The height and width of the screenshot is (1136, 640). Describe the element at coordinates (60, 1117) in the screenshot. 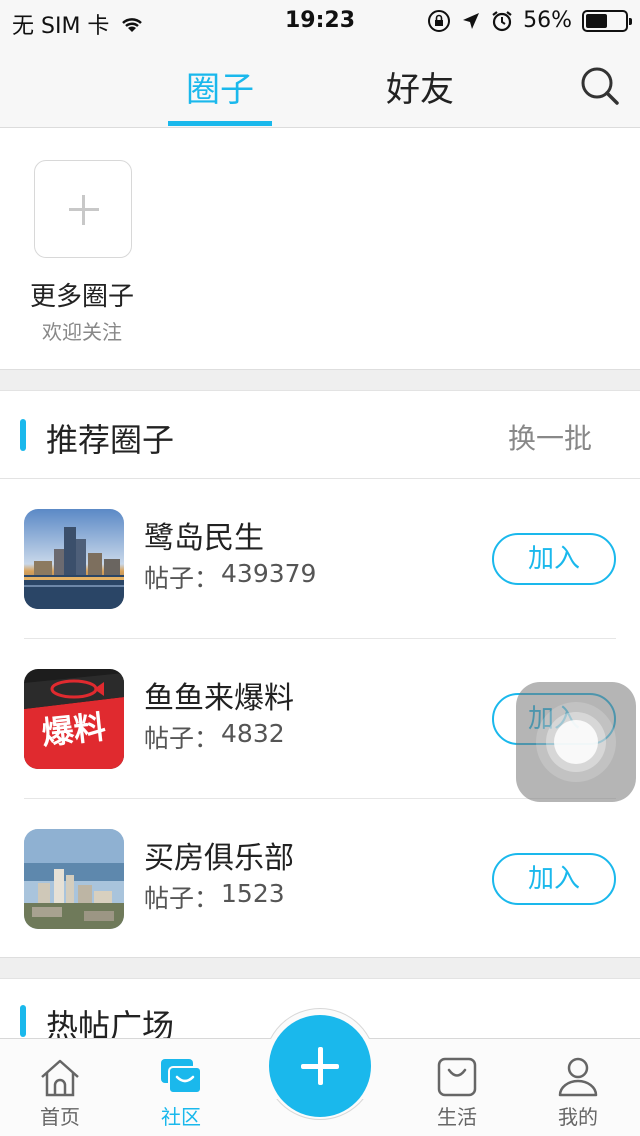

I see `tab-label: 首页` at that location.